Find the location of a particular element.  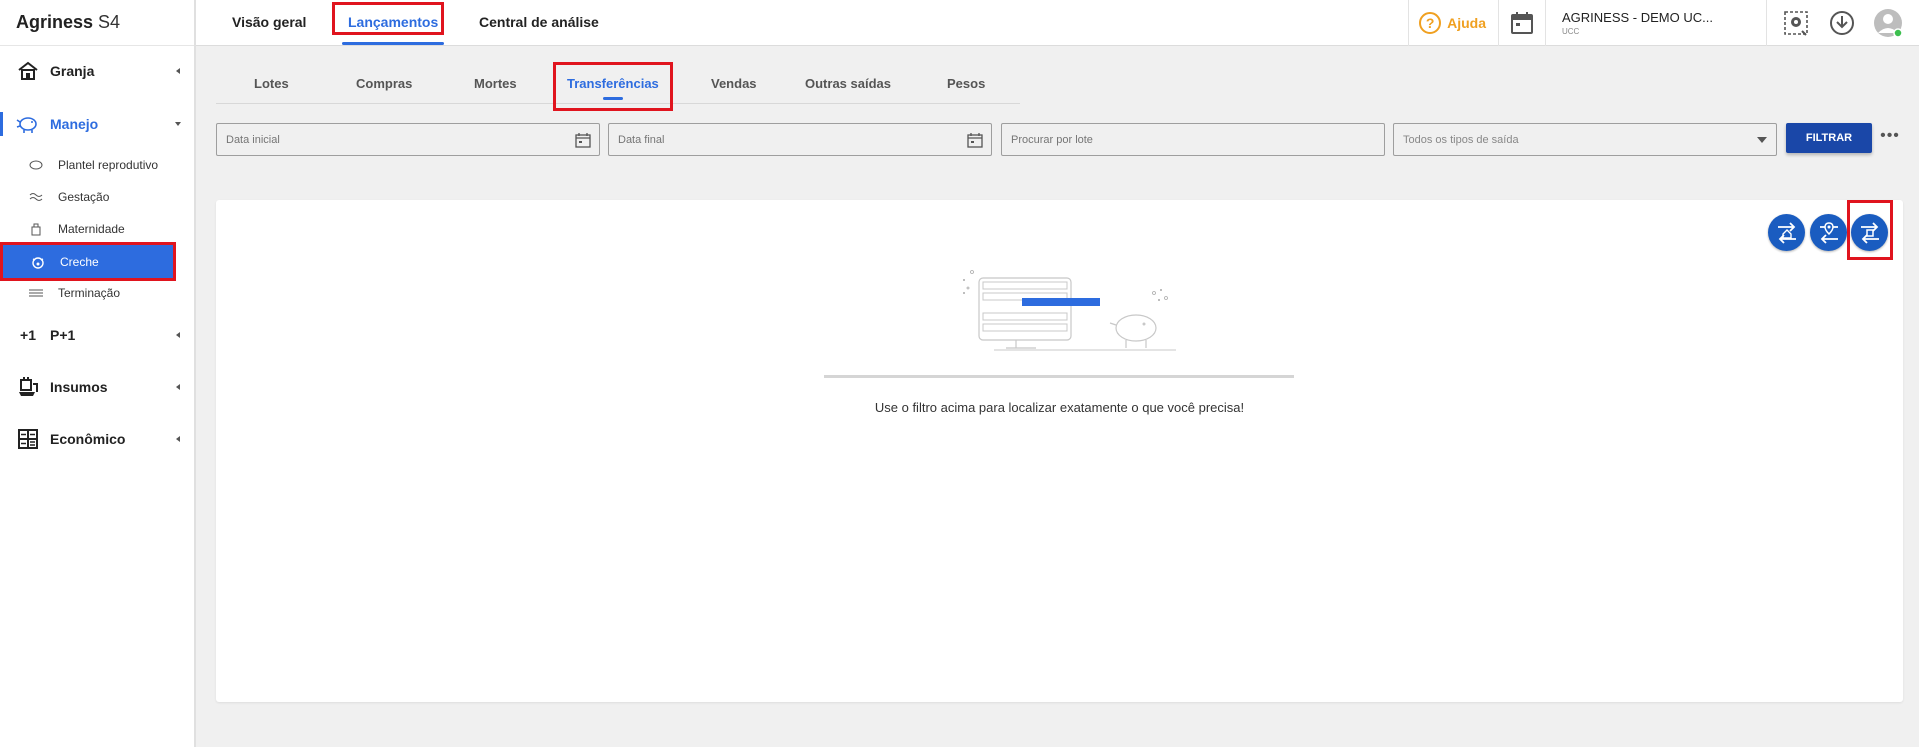

app-logo: Agriness S4 is located at coordinates (97, 23).